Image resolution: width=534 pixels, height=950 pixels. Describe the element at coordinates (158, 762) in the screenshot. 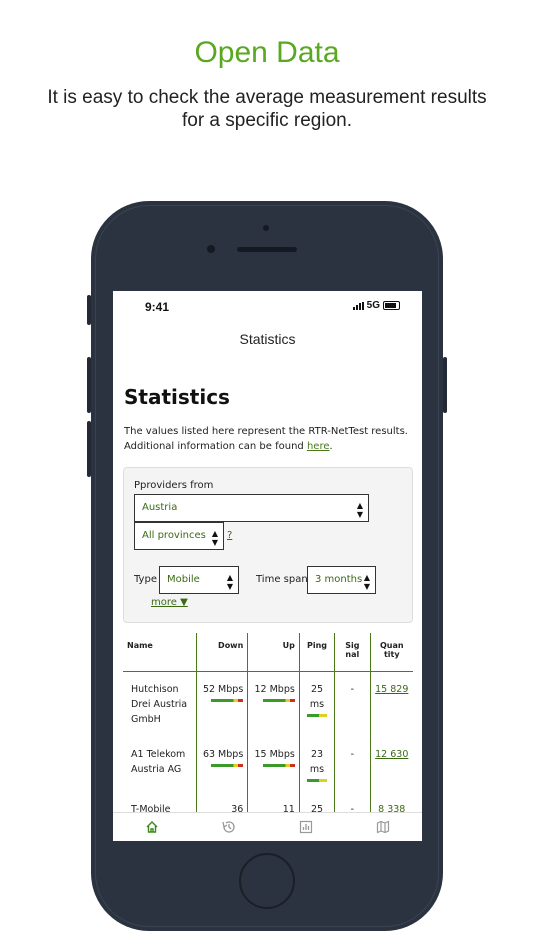

I see `cell-name: A1 Telekom Austria AG` at that location.